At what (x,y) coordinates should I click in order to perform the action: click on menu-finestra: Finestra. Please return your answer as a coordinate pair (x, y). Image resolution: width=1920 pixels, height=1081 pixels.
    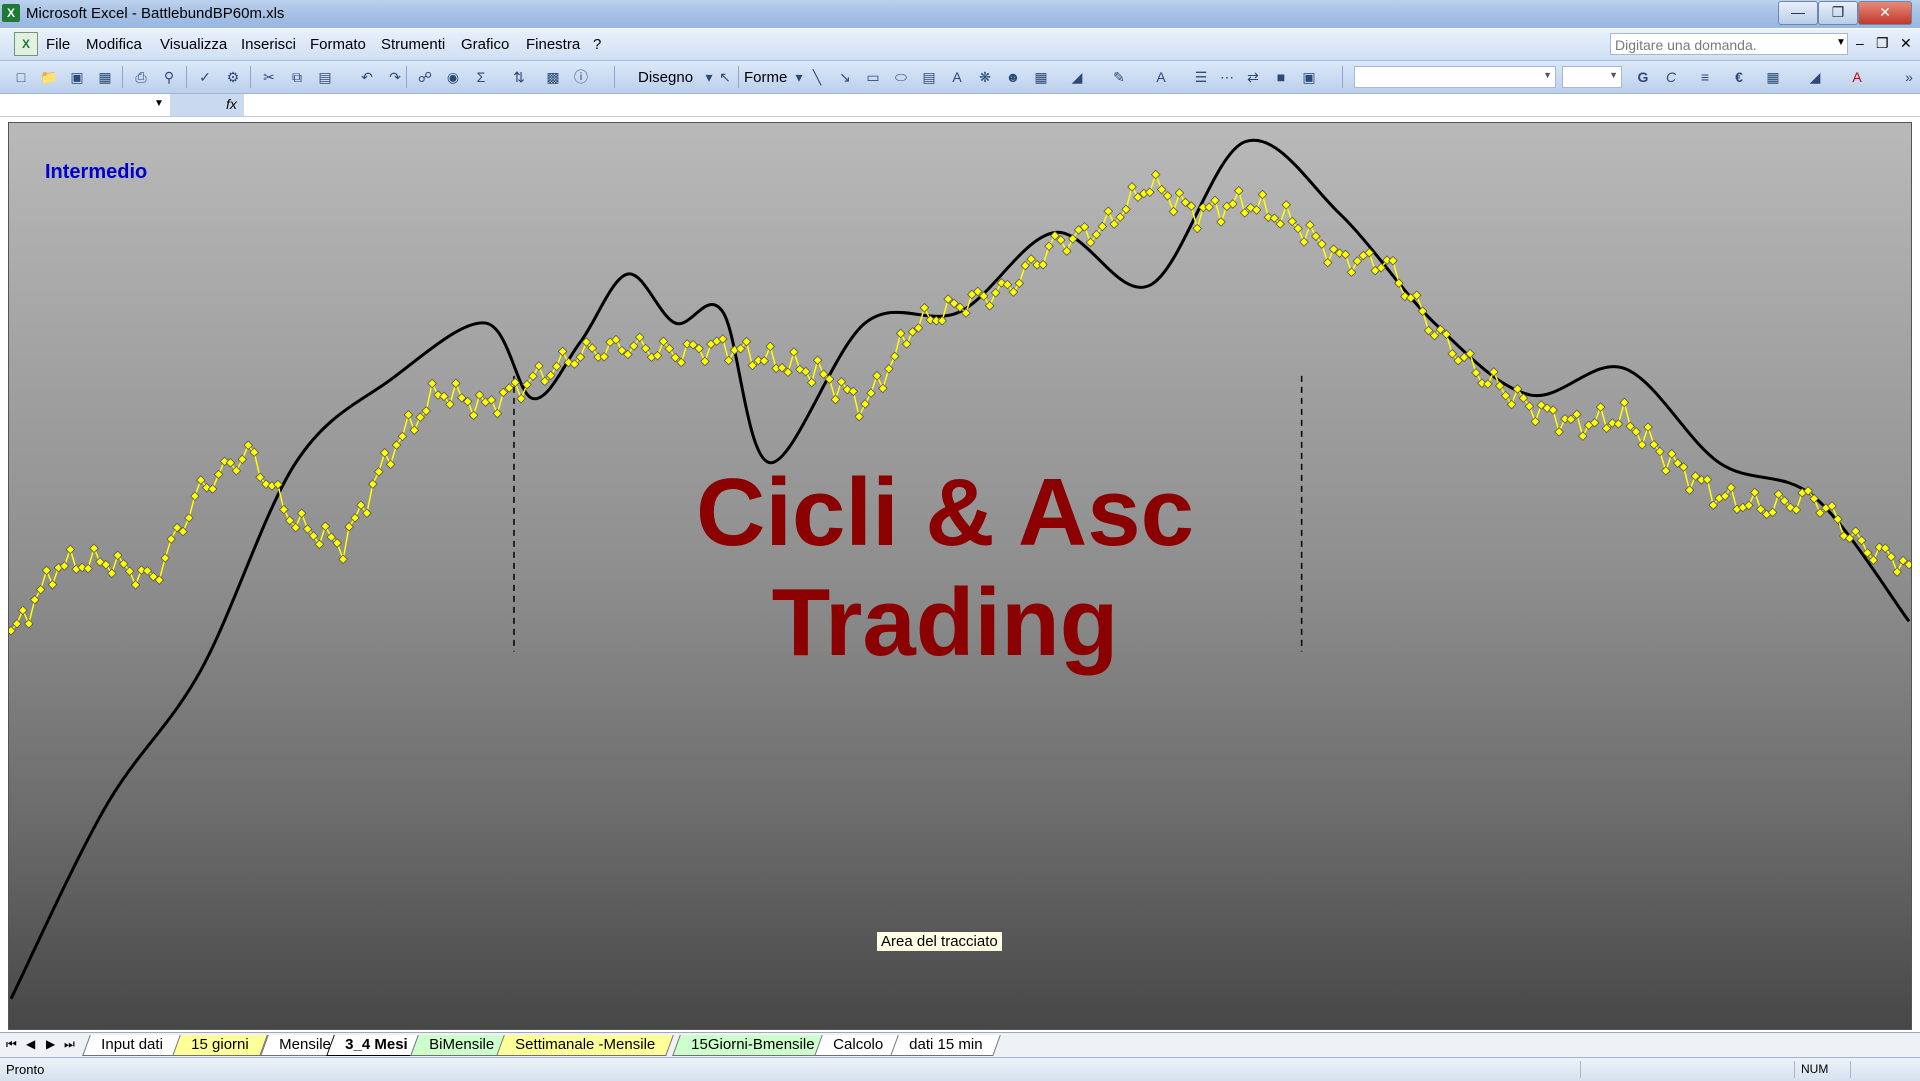
    Looking at the image, I should click on (553, 44).